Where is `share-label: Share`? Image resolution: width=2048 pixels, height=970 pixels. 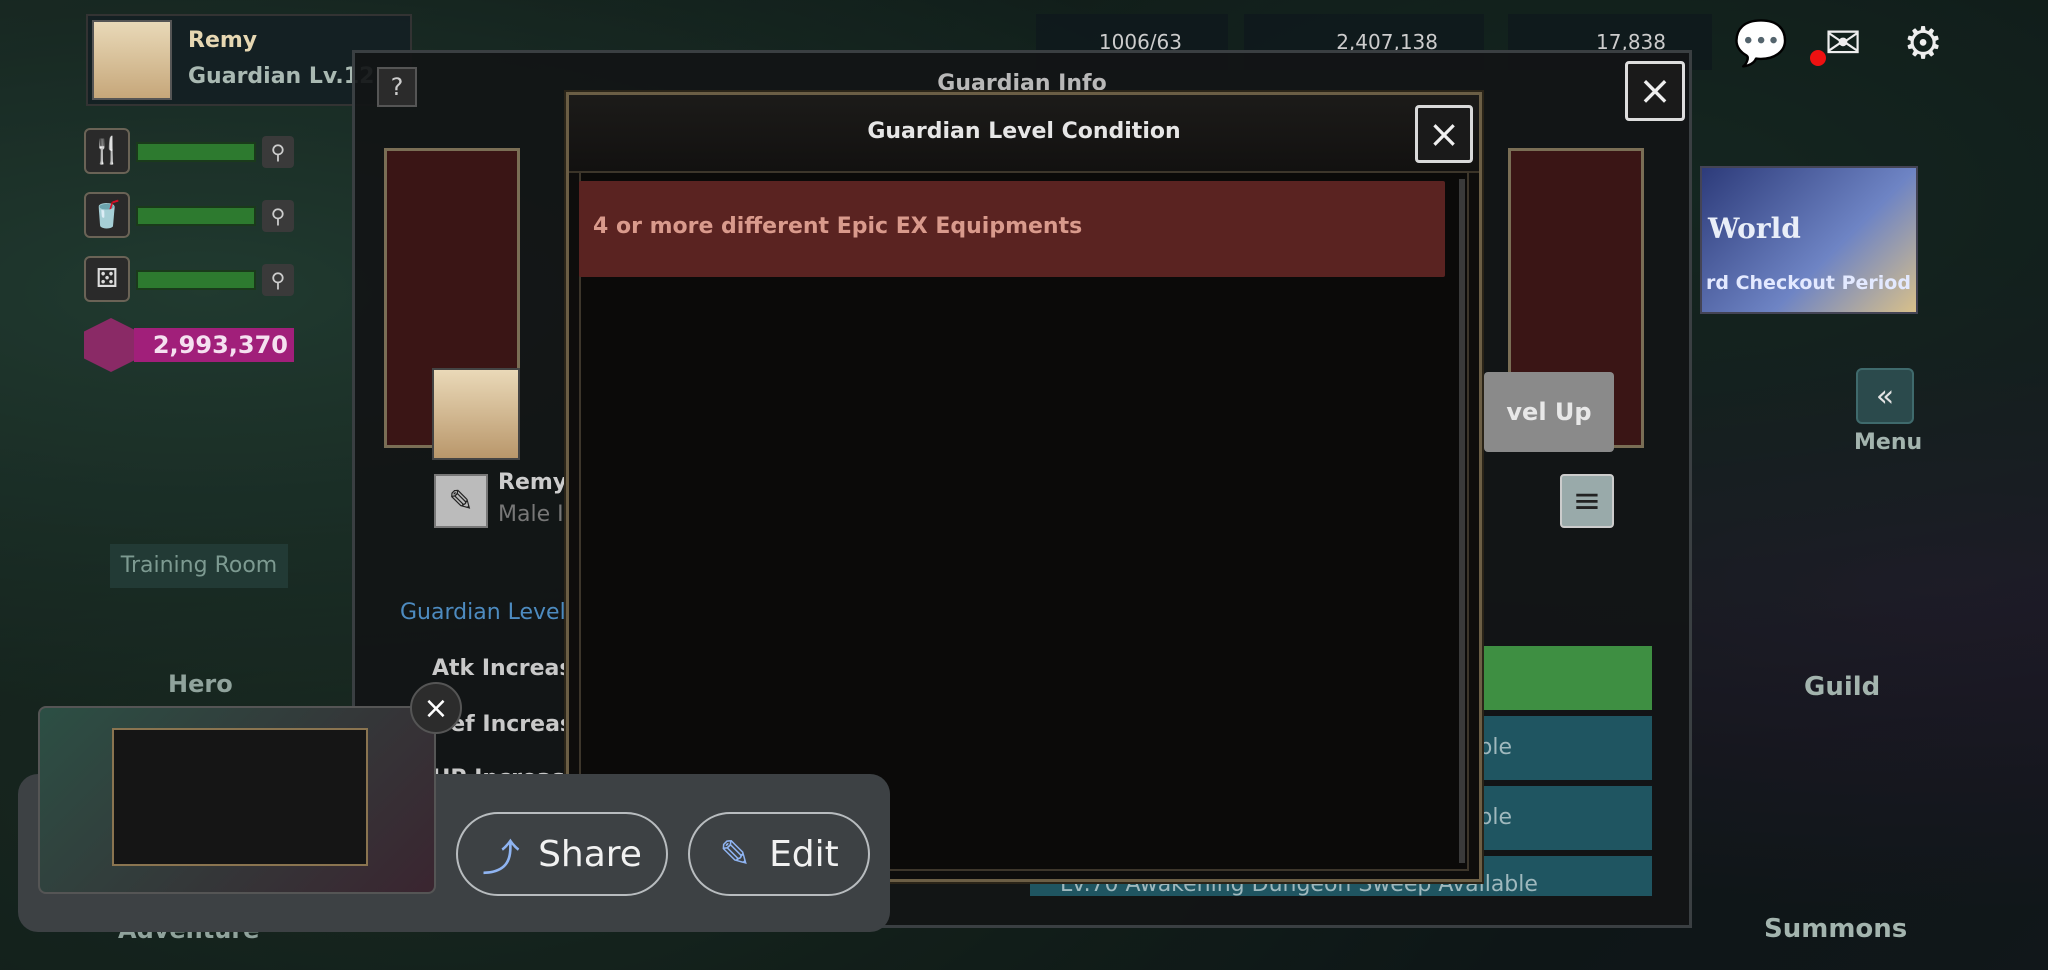 share-label: Share is located at coordinates (590, 854).